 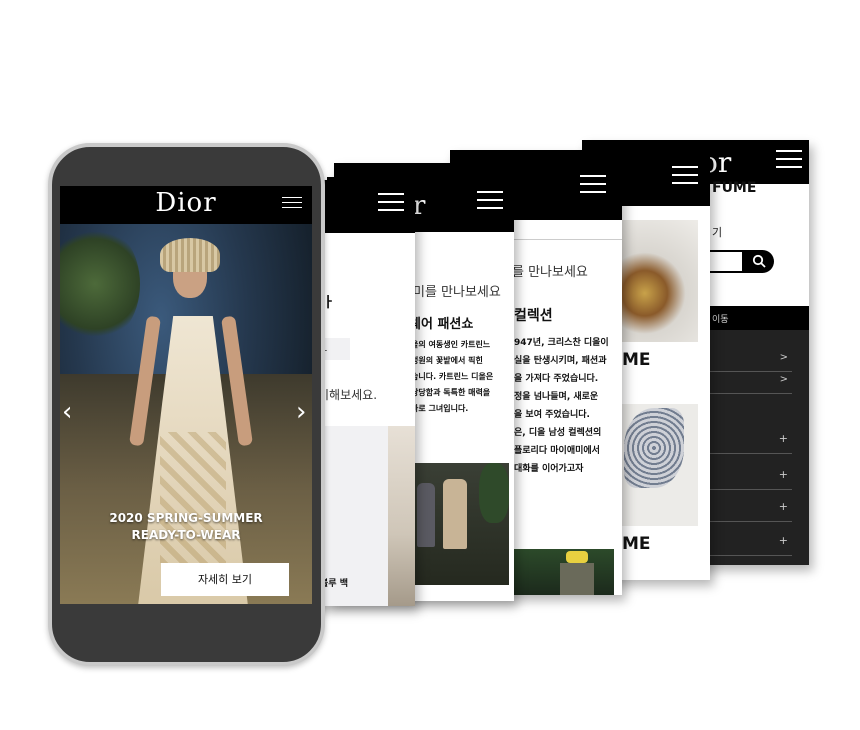 What do you see at coordinates (303, 412) in the screenshot?
I see `chevron-right-icon: ›` at bounding box center [303, 412].